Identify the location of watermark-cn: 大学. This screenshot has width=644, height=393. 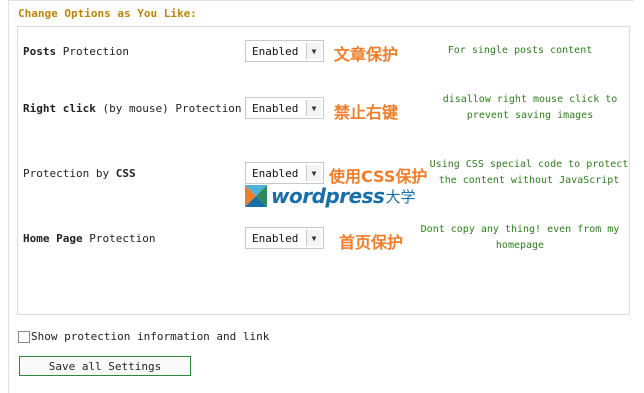
(400, 196).